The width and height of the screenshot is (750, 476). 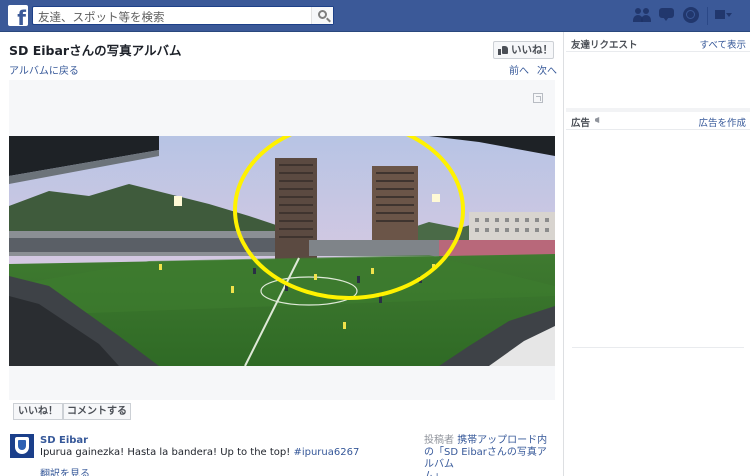 I want to click on search-input: 友達、スポット等を検索, so click(x=183, y=15).